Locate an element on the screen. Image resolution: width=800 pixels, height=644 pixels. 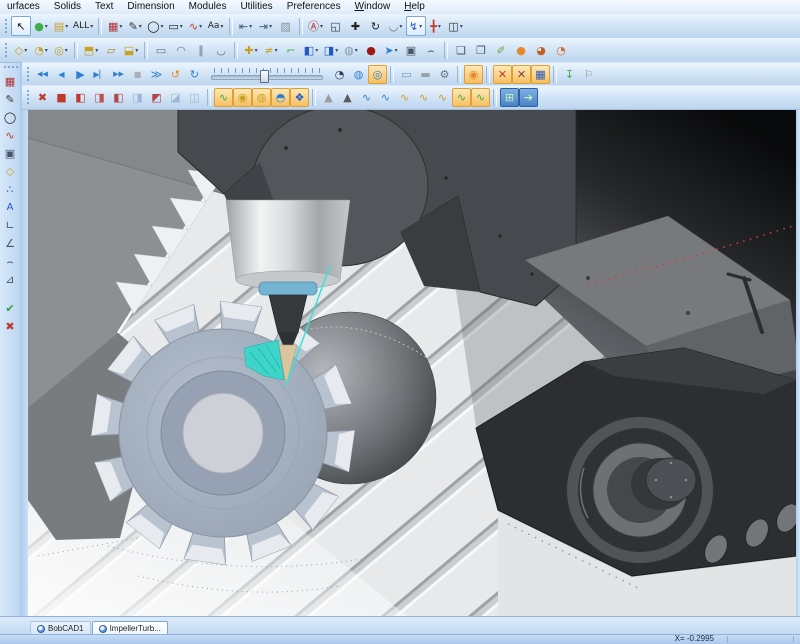
relation-align-button: ∥ is located at coordinates (201, 50).